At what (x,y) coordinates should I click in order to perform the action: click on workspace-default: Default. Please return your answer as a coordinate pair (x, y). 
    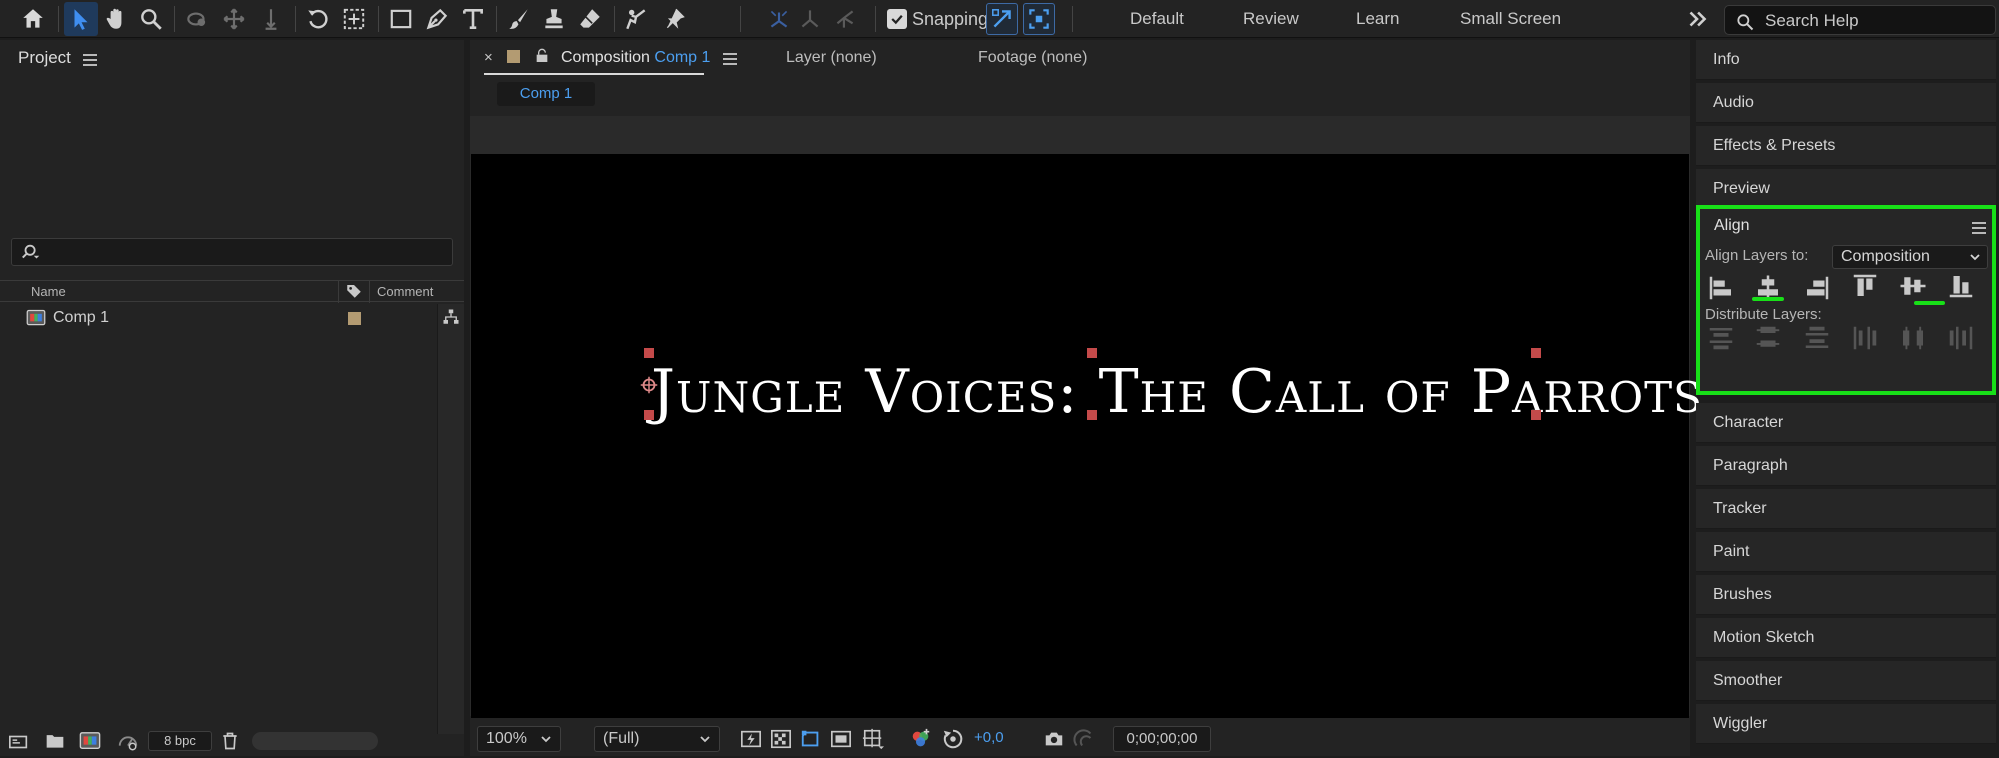
    Looking at the image, I should click on (1157, 19).